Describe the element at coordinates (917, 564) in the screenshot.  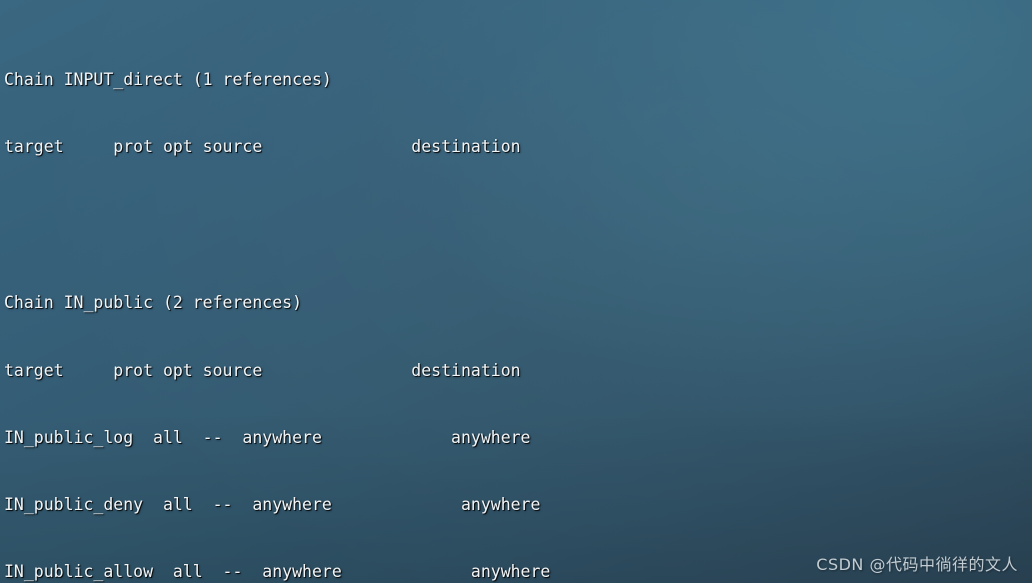
I see `csdn-watermark: CSDN @代码中徜徉的文人` at that location.